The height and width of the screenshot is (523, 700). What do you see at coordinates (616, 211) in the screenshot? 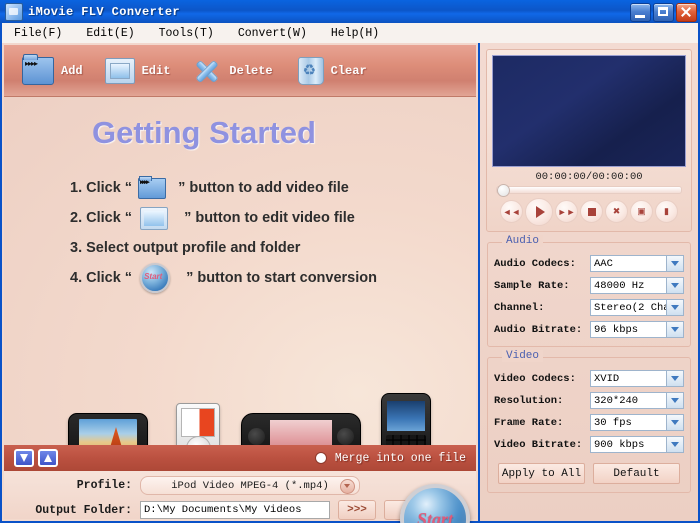
I see `close-clip-button: ✖` at bounding box center [616, 211].